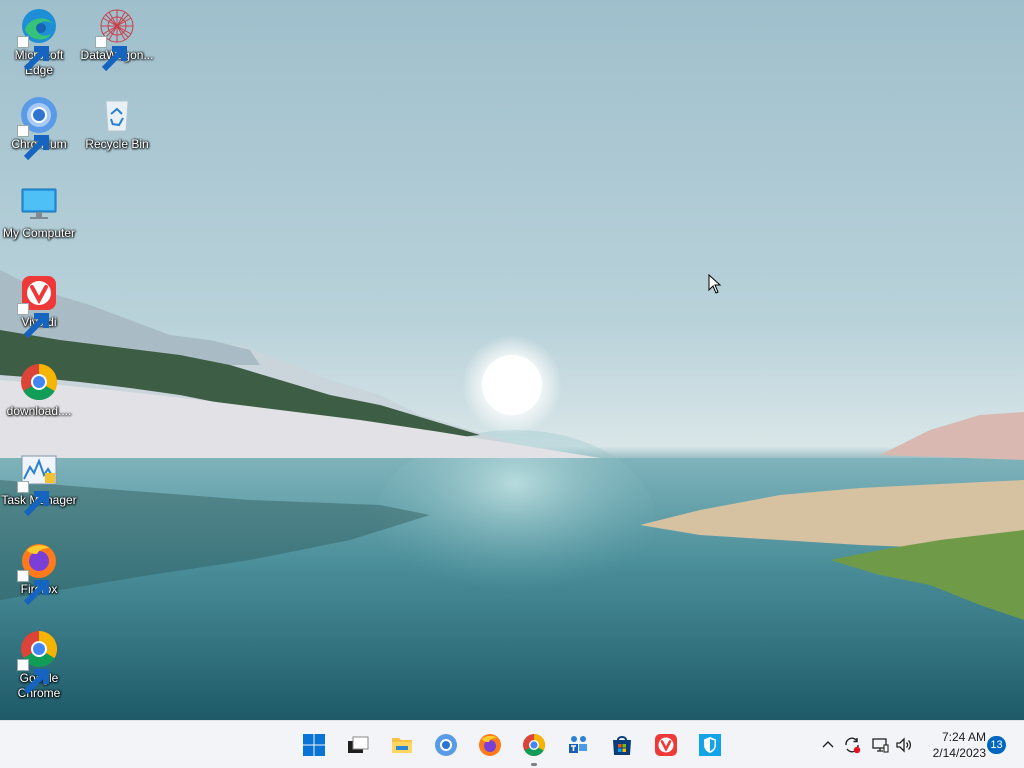 The height and width of the screenshot is (768, 1024). I want to click on sync-icon, so click(853, 745).